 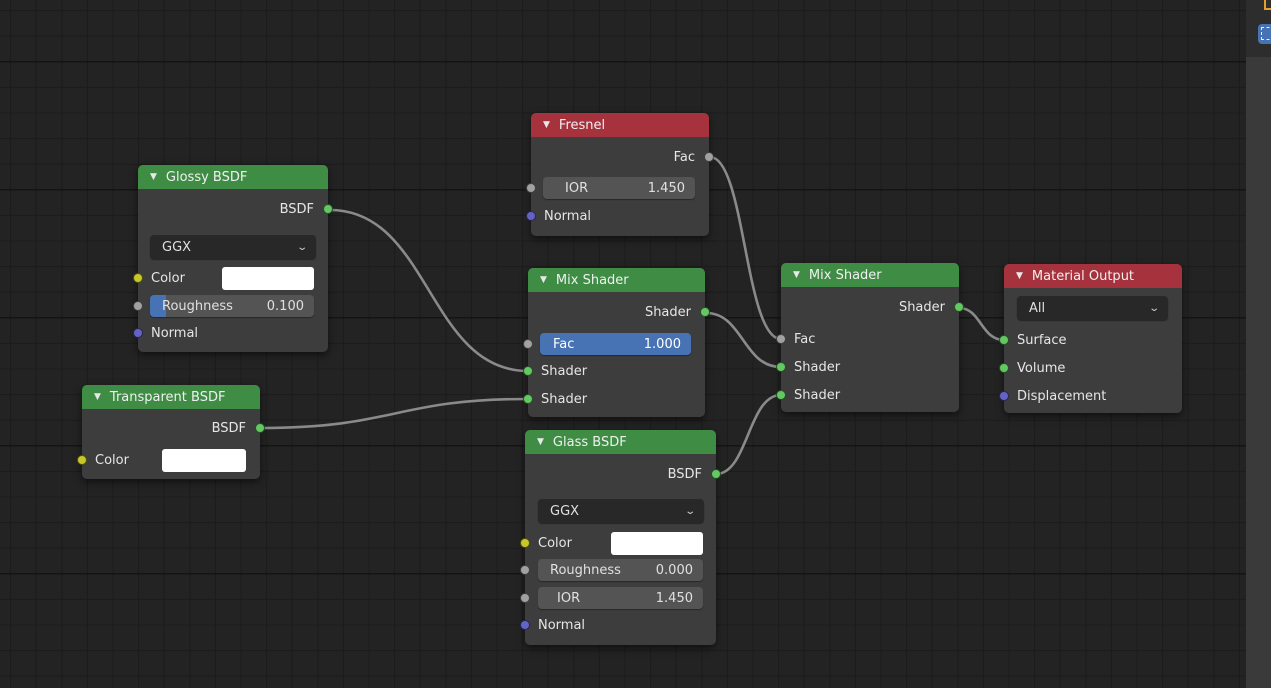 What do you see at coordinates (1258, 372) in the screenshot?
I see `toolbar-panel` at bounding box center [1258, 372].